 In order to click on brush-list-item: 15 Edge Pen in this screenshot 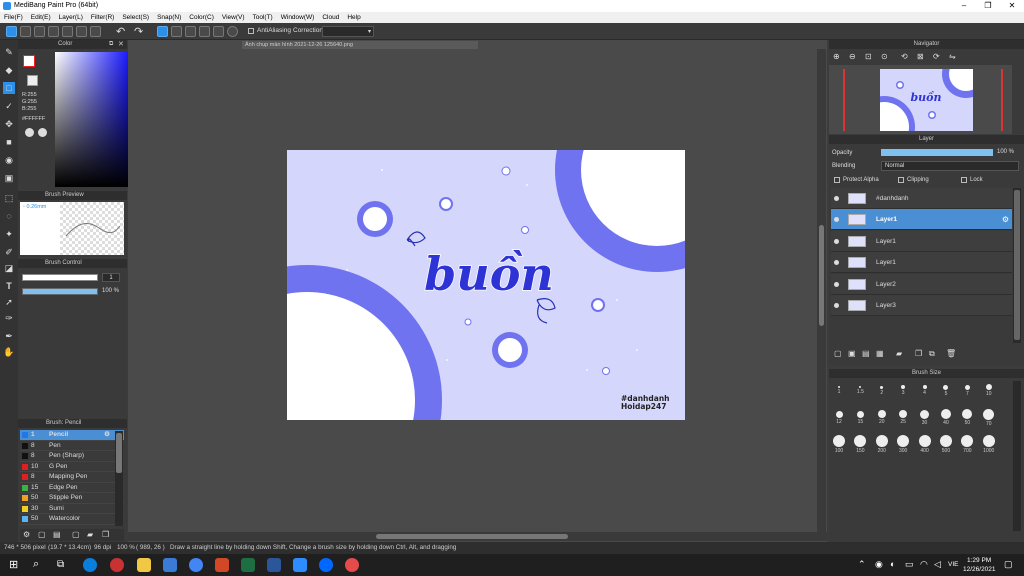, I will do `click(72, 488)`.